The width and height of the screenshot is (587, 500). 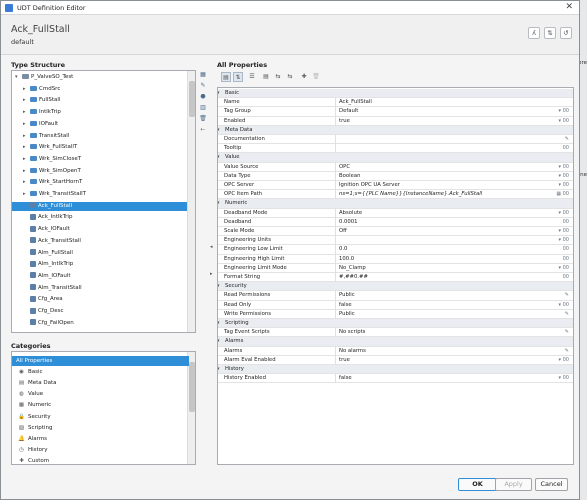 I want to click on tree-item: Alm_TransitStall, so click(x=99, y=288).